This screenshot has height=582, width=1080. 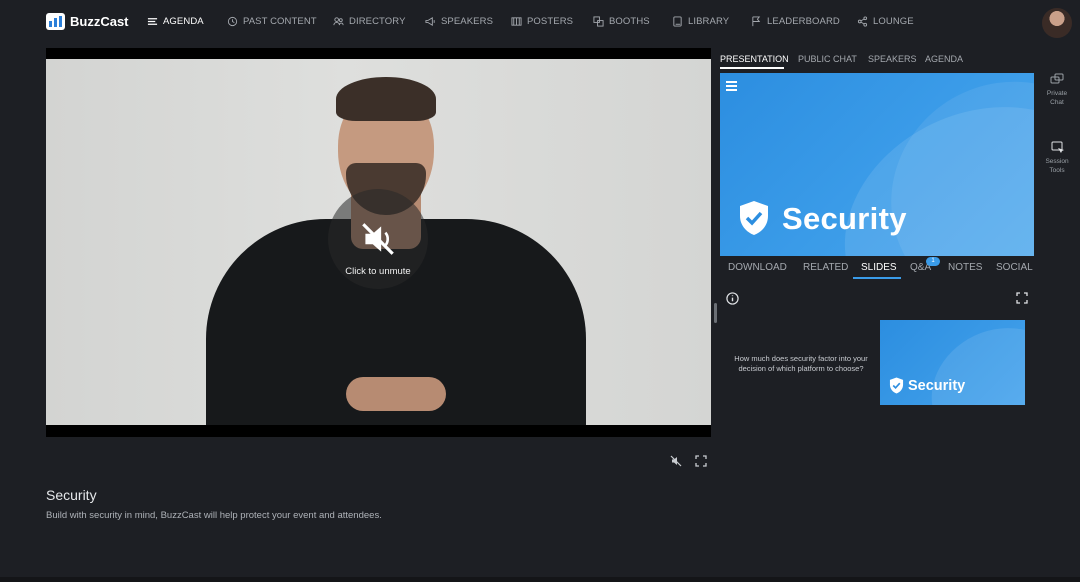 I want to click on tab-slides: SLIDES, so click(x=879, y=267).